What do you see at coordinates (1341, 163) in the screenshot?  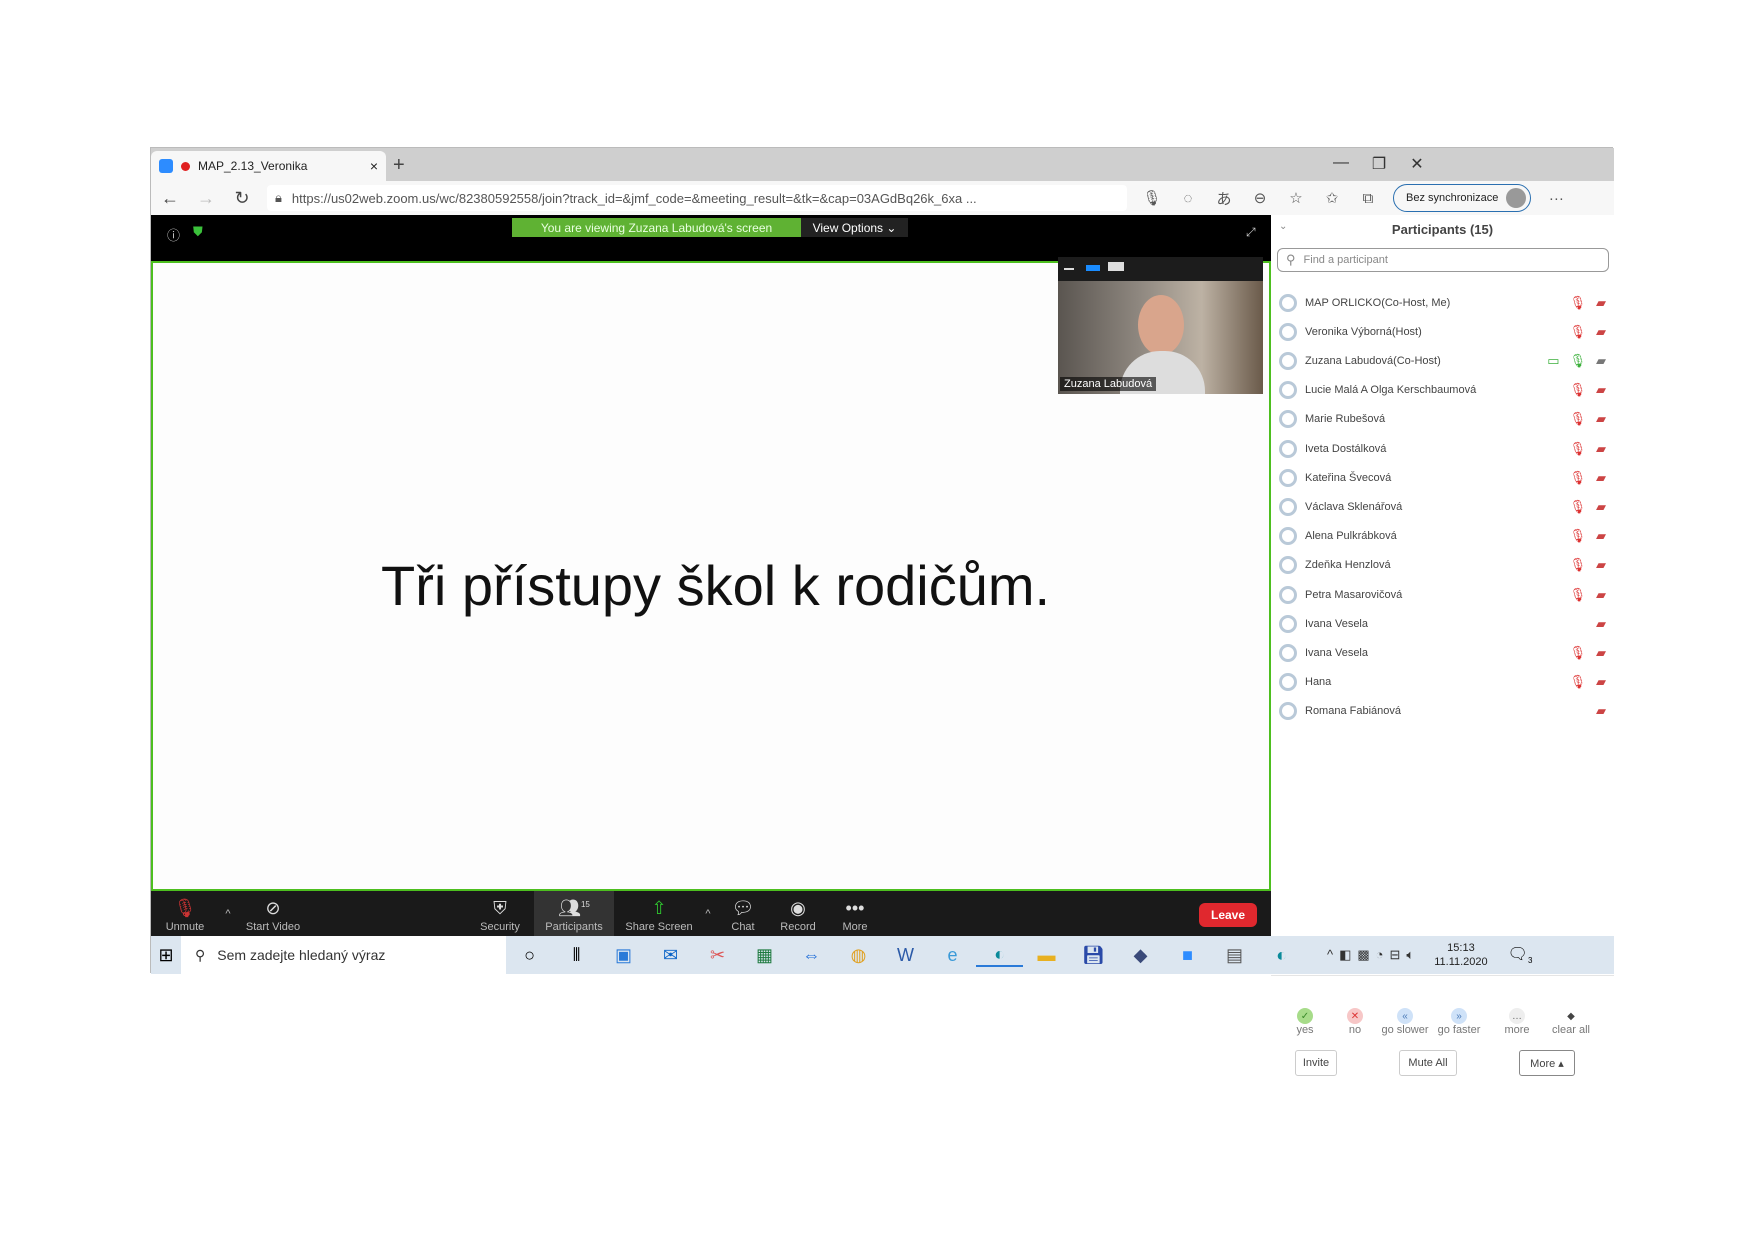 I see `minimize-button: —` at bounding box center [1341, 163].